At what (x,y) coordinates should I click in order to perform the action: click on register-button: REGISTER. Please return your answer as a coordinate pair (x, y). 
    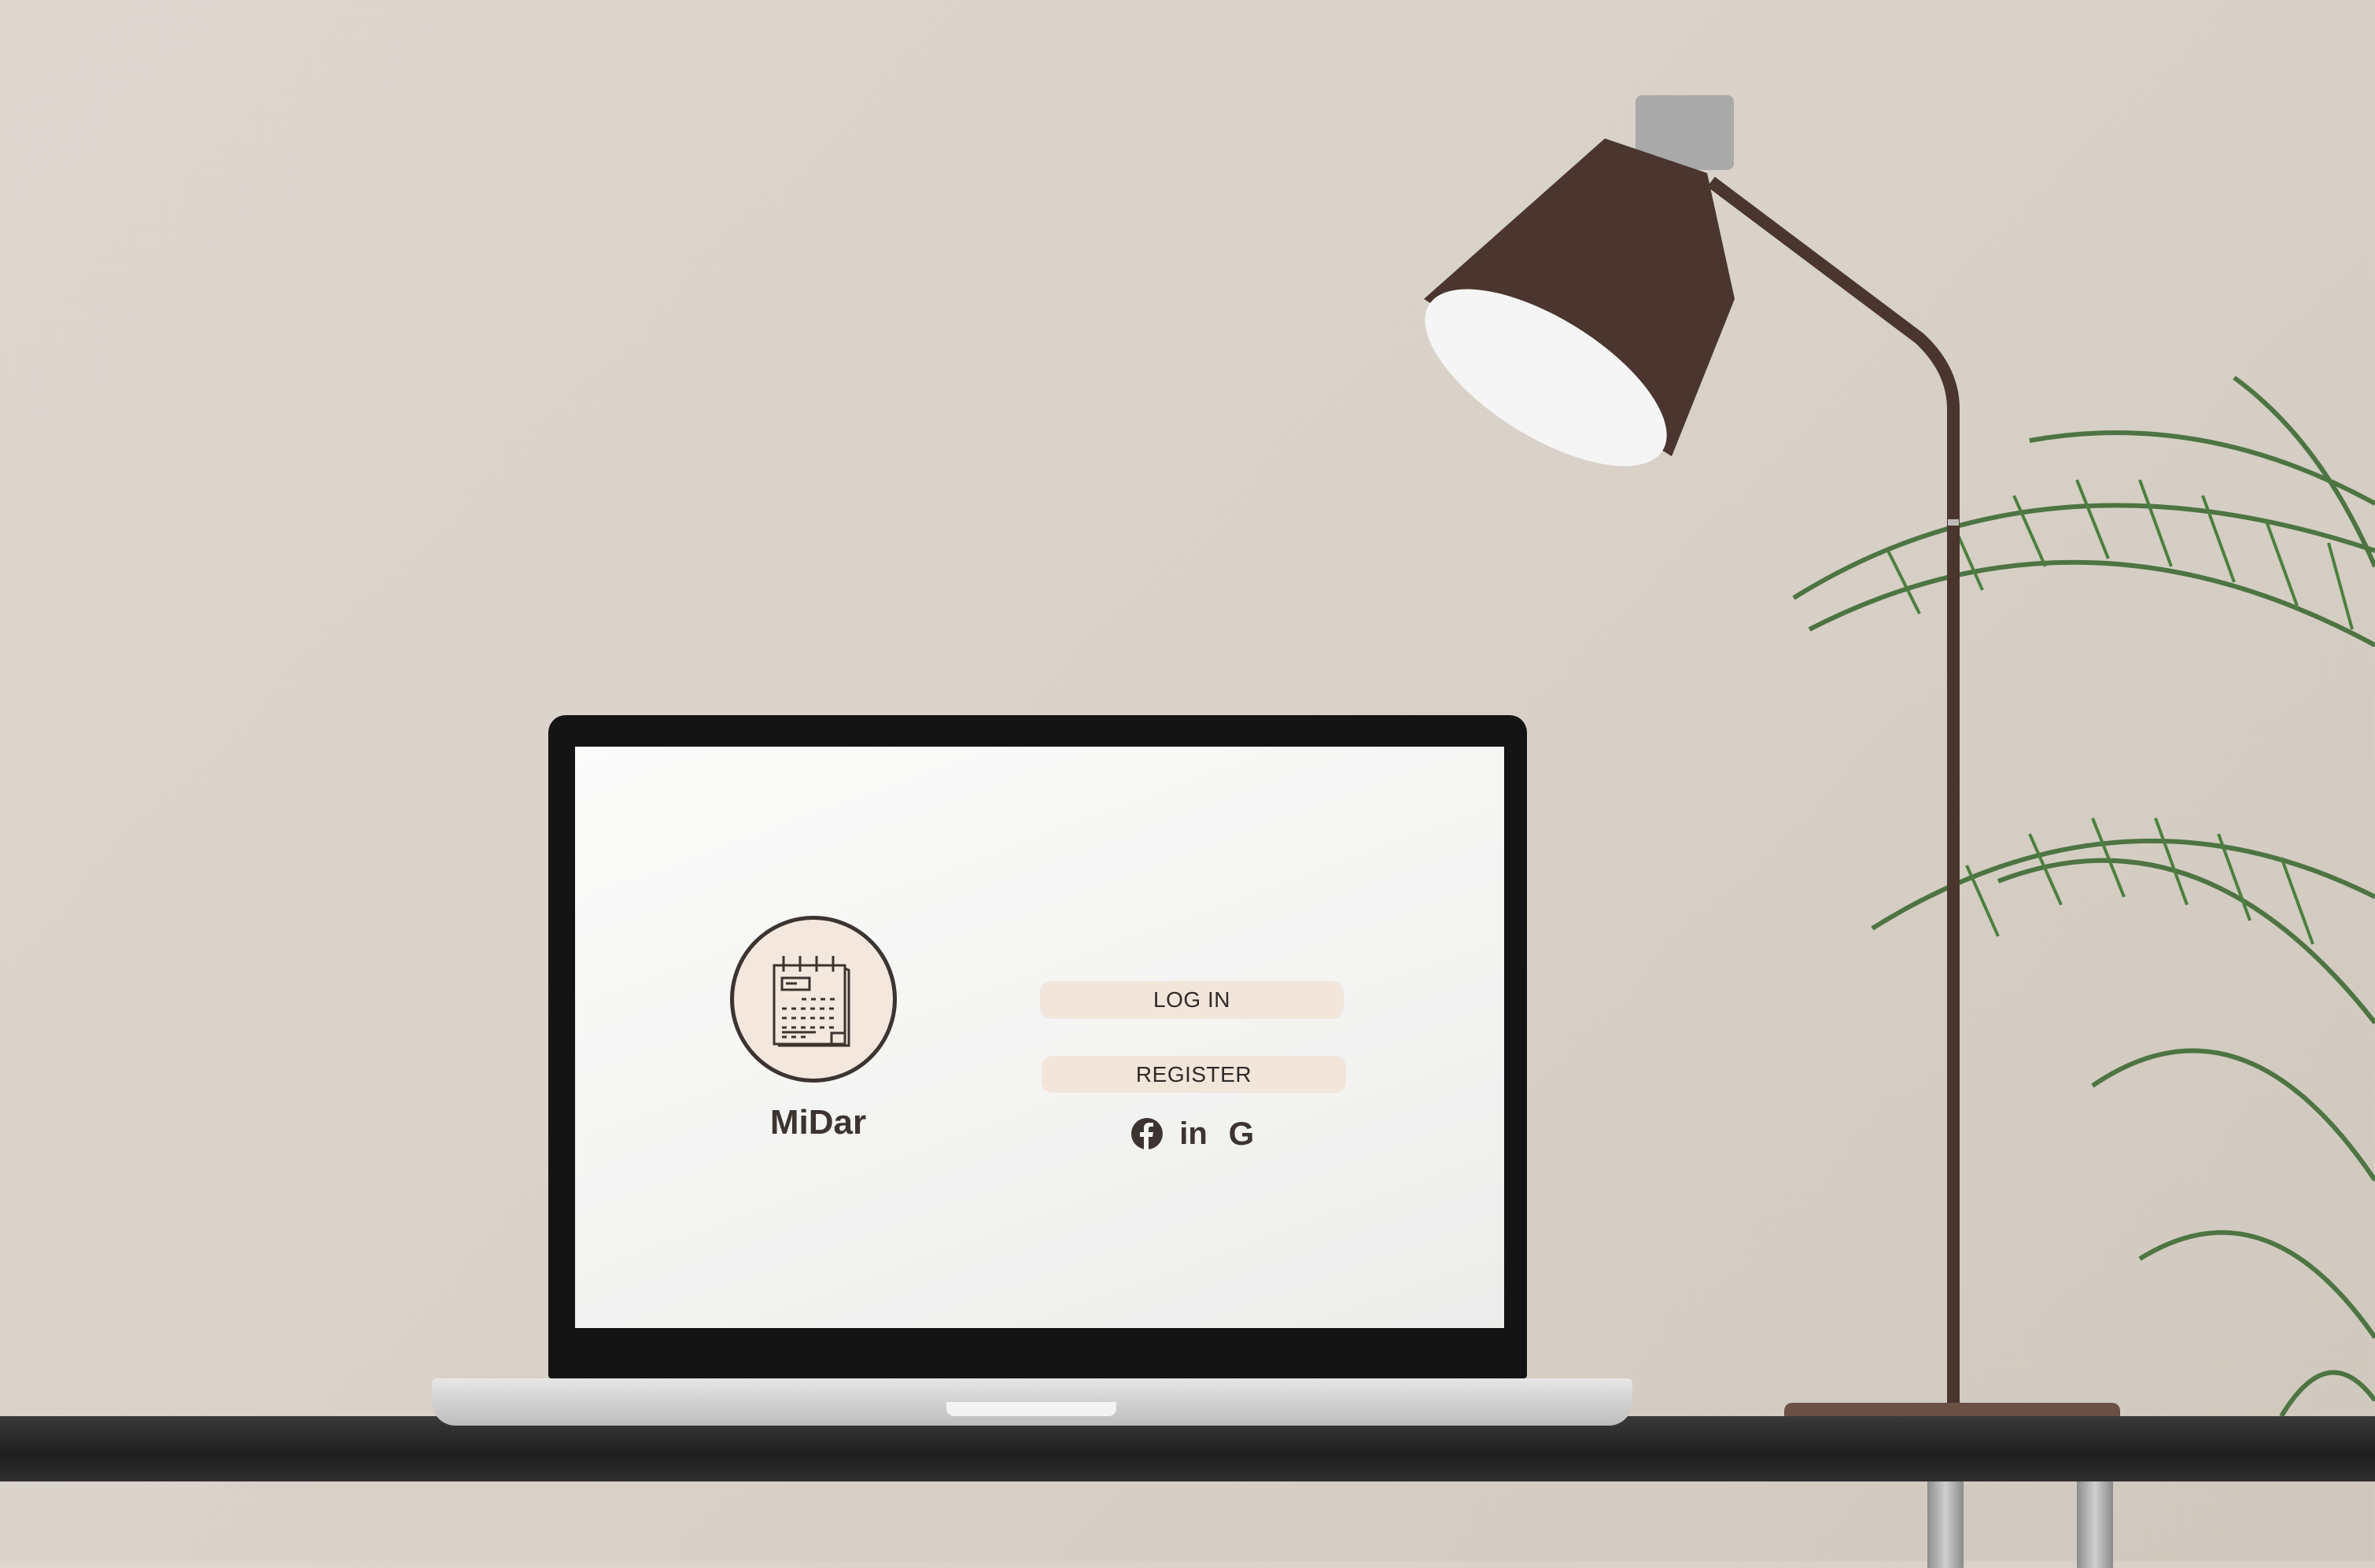
    Looking at the image, I should click on (1194, 1074).